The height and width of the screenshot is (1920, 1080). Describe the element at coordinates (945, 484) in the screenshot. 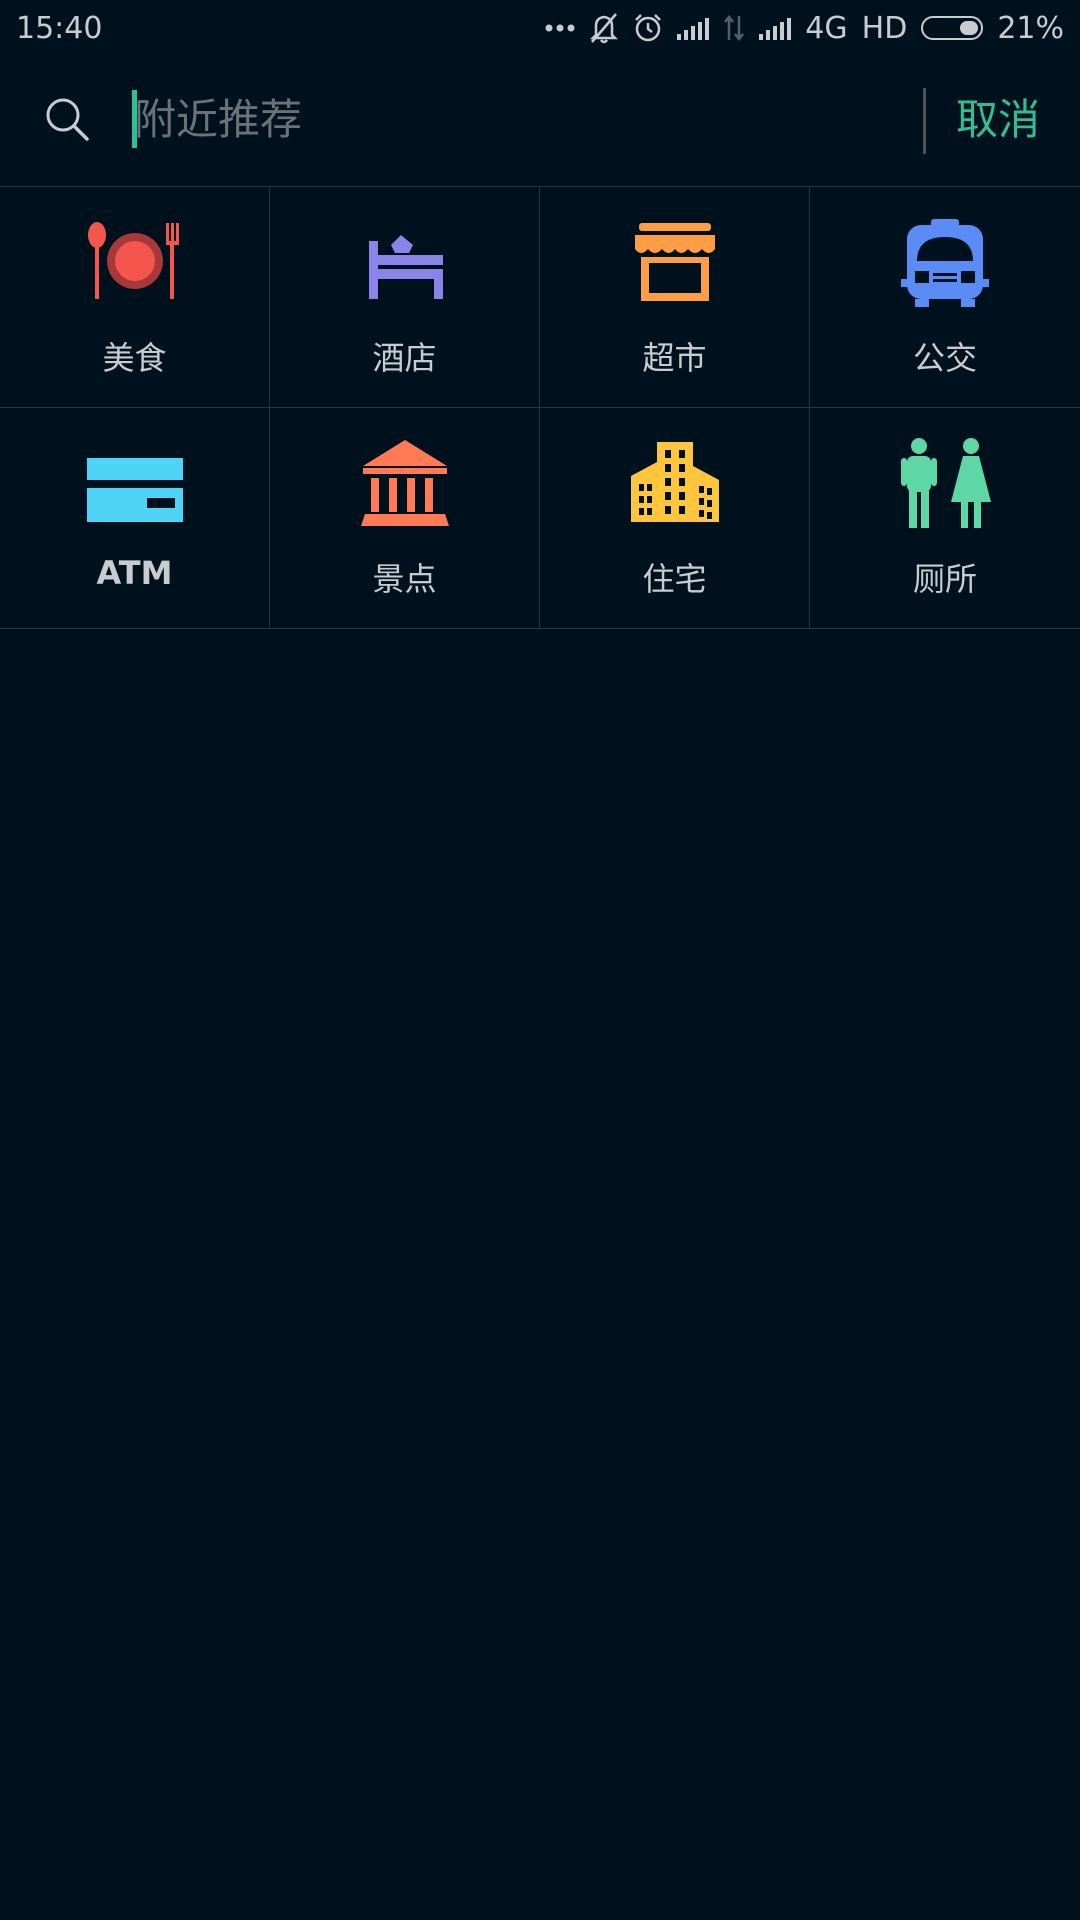

I see `restroom-icon` at that location.